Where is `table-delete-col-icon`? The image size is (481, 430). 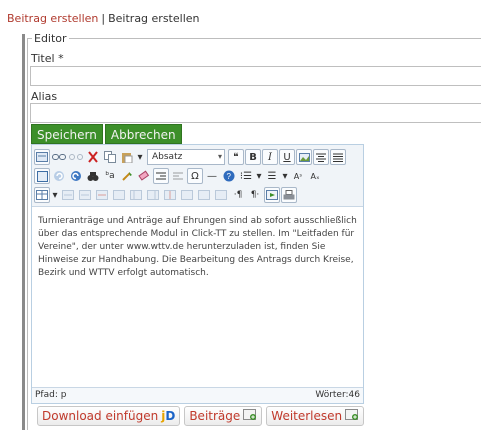
table-delete-col-icon is located at coordinates (170, 195).